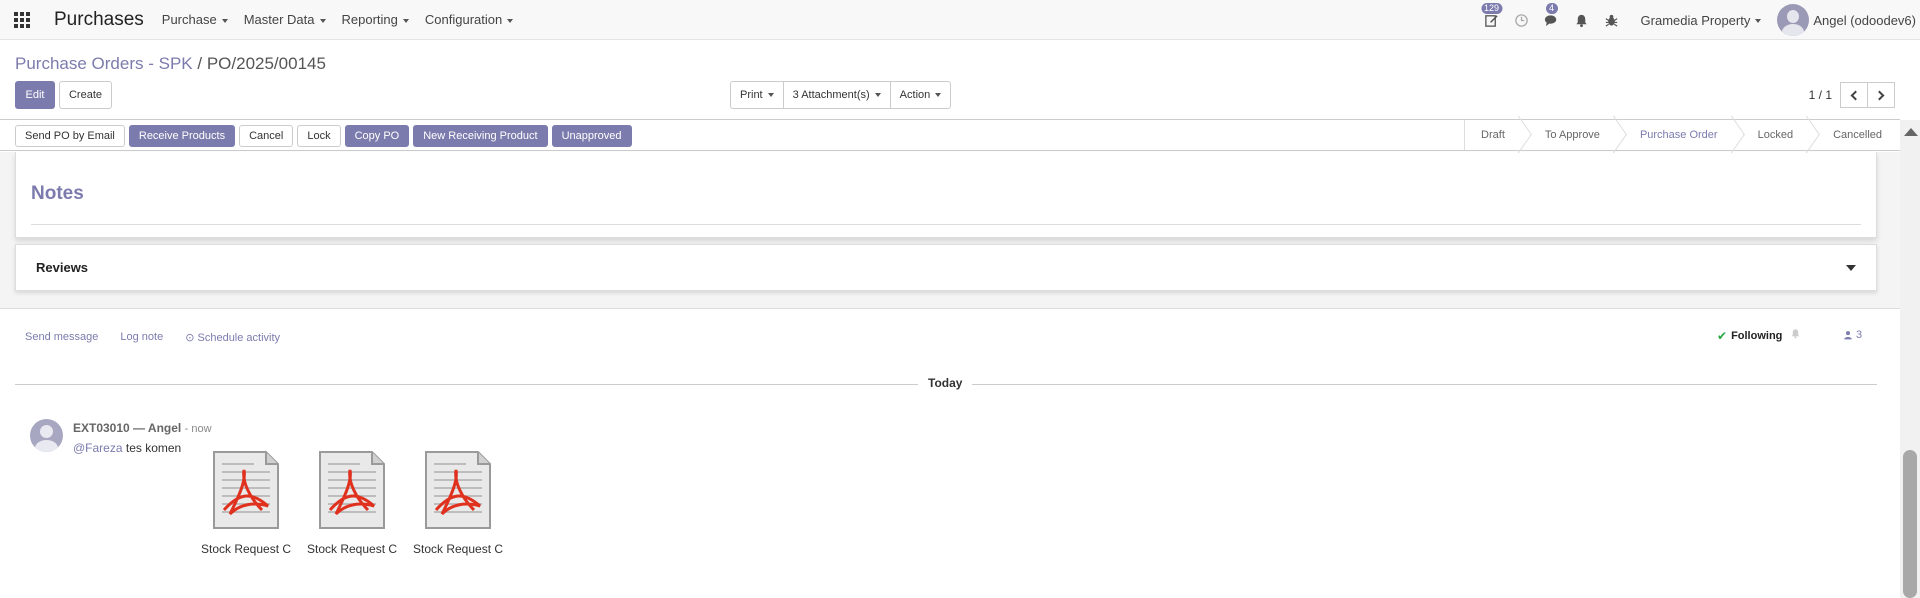 This screenshot has width=1920, height=598. I want to click on menu-configuration: Configuration, so click(469, 19).